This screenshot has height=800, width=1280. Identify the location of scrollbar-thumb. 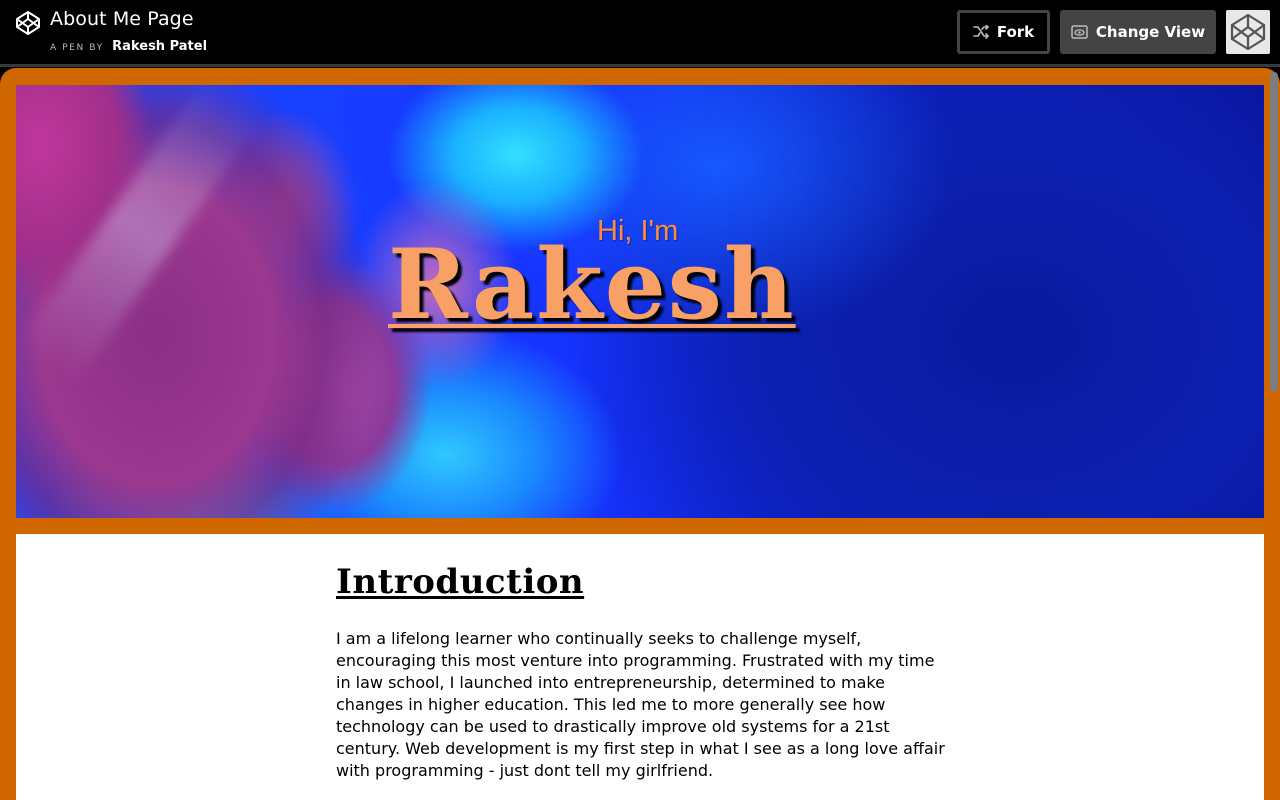
(1274, 232).